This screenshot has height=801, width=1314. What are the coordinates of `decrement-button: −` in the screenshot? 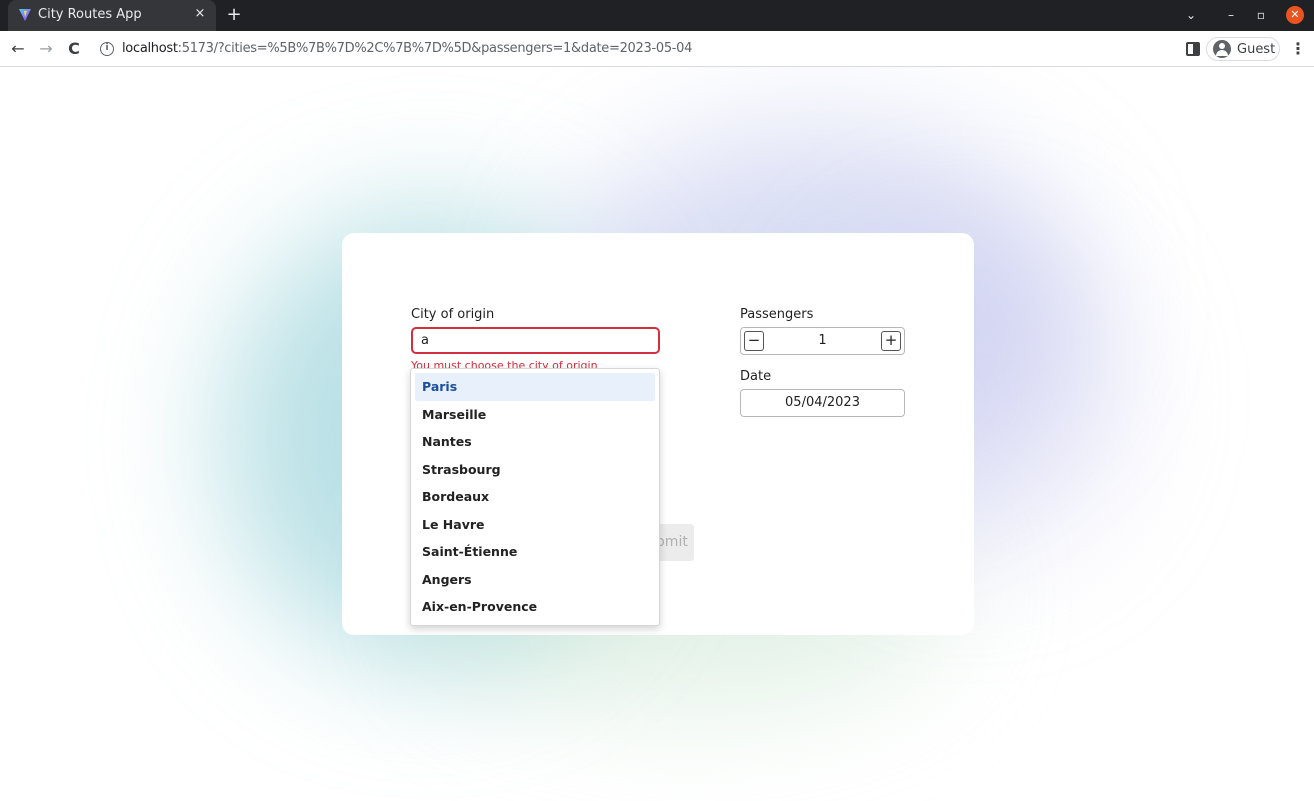 It's located at (754, 341).